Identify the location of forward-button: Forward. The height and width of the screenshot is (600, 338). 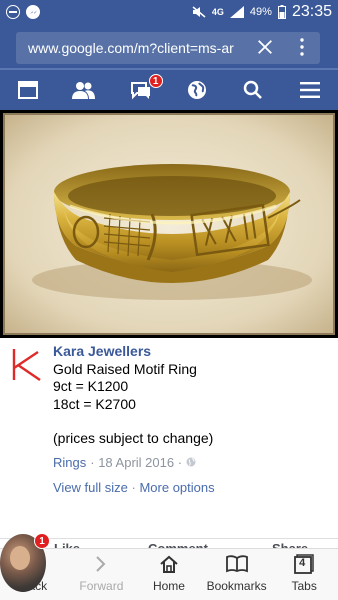
(102, 574).